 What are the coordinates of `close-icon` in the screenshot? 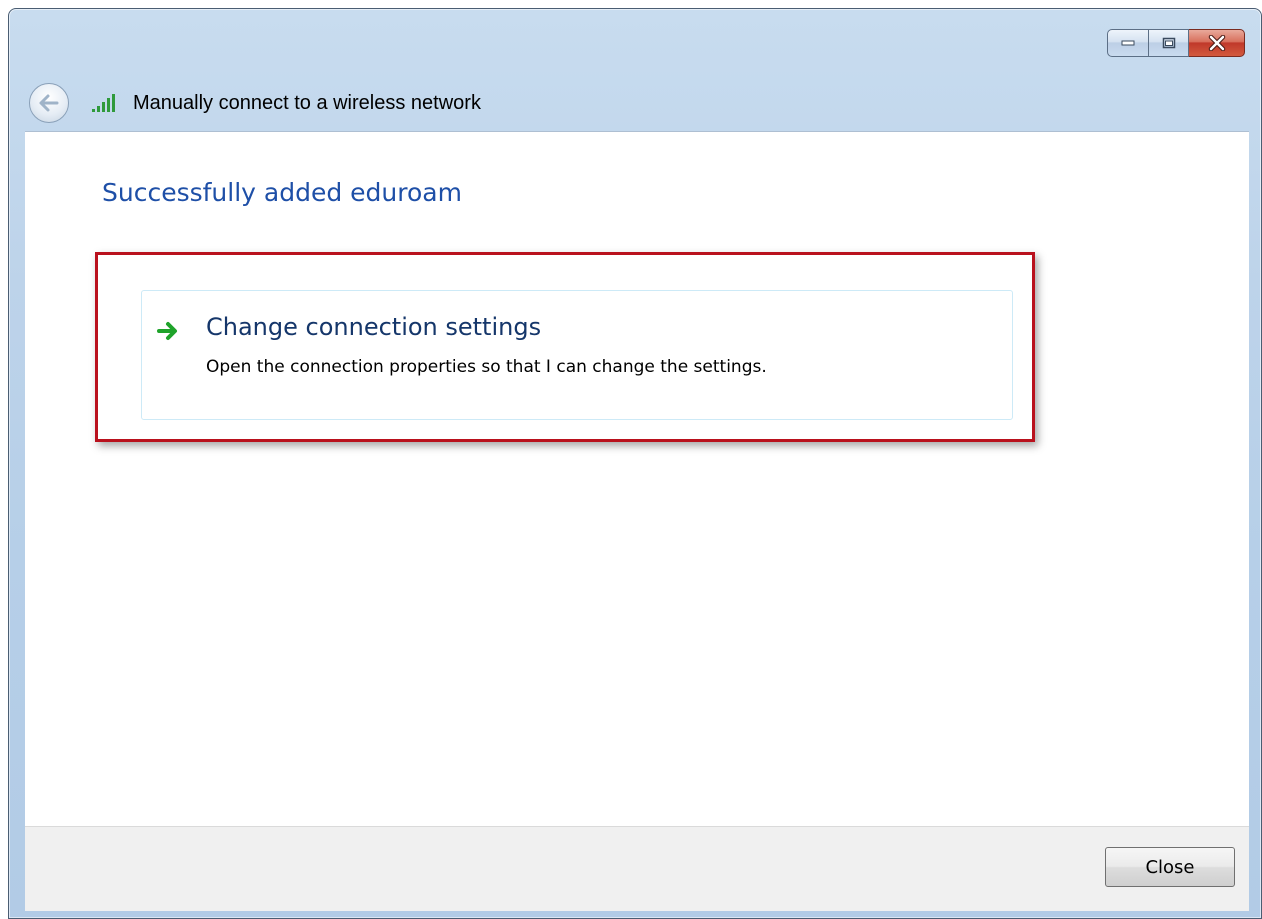 It's located at (1216, 43).